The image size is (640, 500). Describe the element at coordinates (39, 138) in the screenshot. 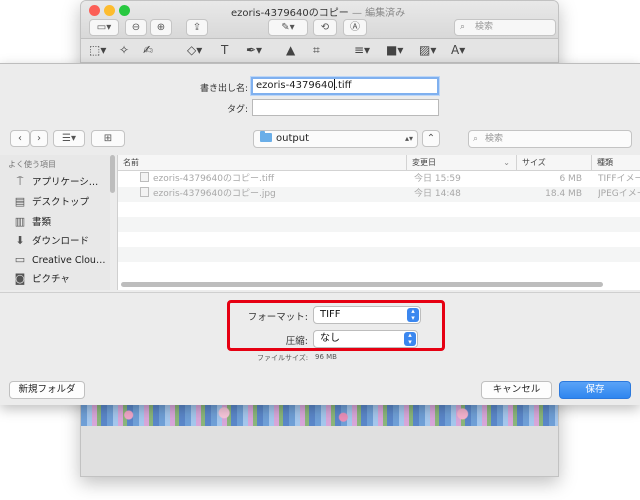

I see `forward-button: ›` at that location.